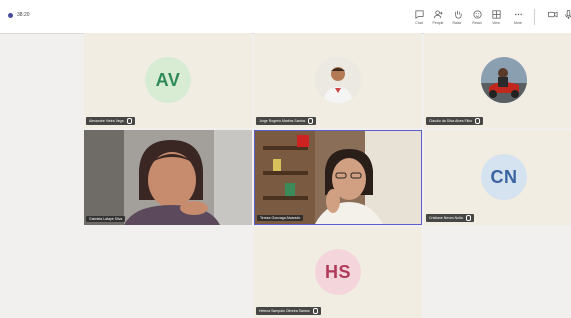 This screenshot has height=318, width=571. What do you see at coordinates (496, 14) in the screenshot?
I see `view-icon` at bounding box center [496, 14].